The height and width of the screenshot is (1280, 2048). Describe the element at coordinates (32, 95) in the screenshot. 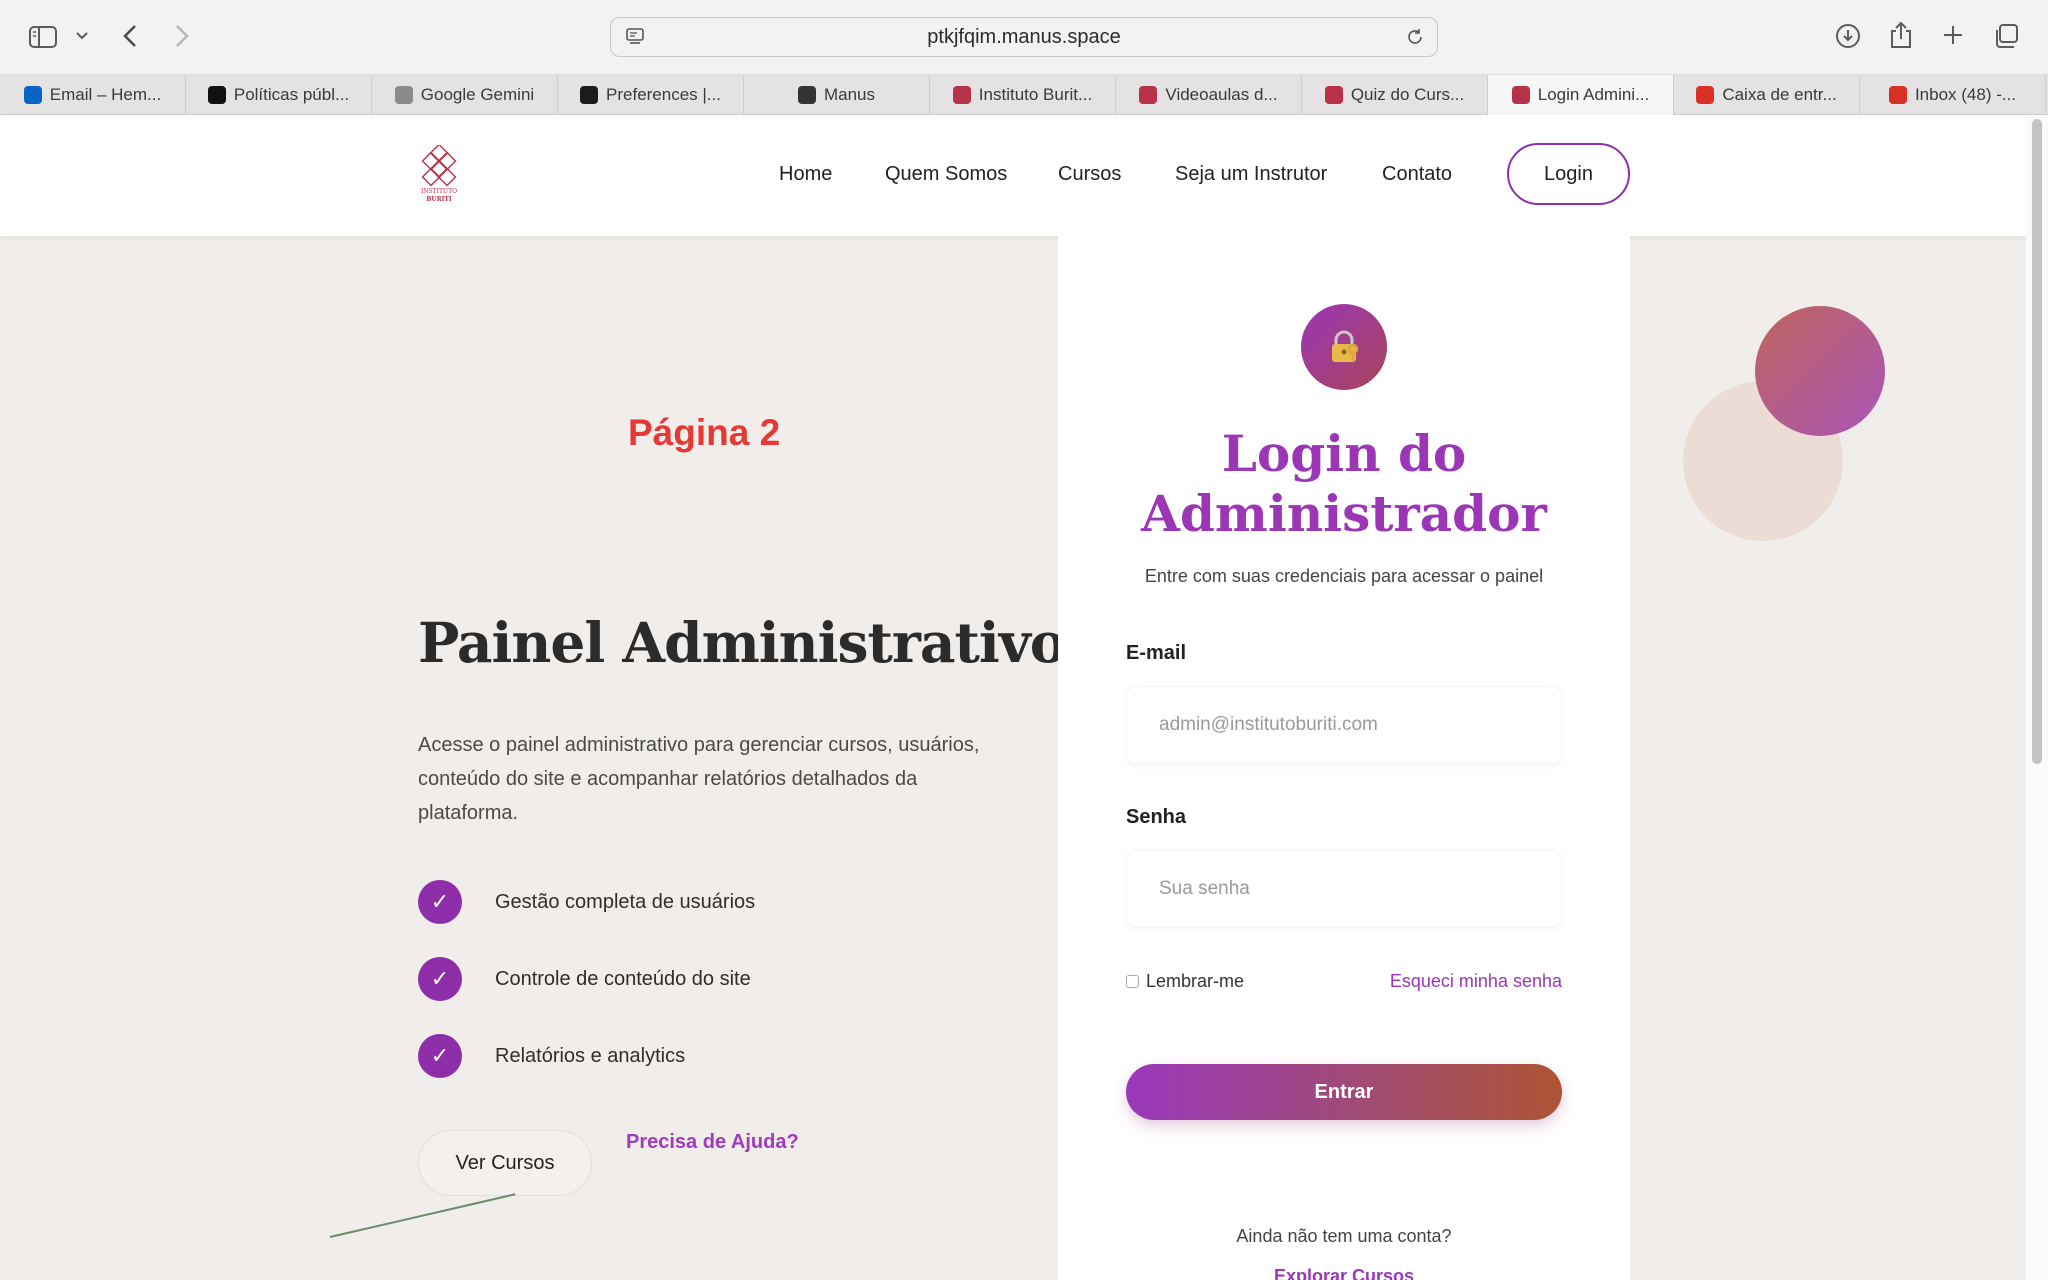

I see `outlook-icon` at that location.